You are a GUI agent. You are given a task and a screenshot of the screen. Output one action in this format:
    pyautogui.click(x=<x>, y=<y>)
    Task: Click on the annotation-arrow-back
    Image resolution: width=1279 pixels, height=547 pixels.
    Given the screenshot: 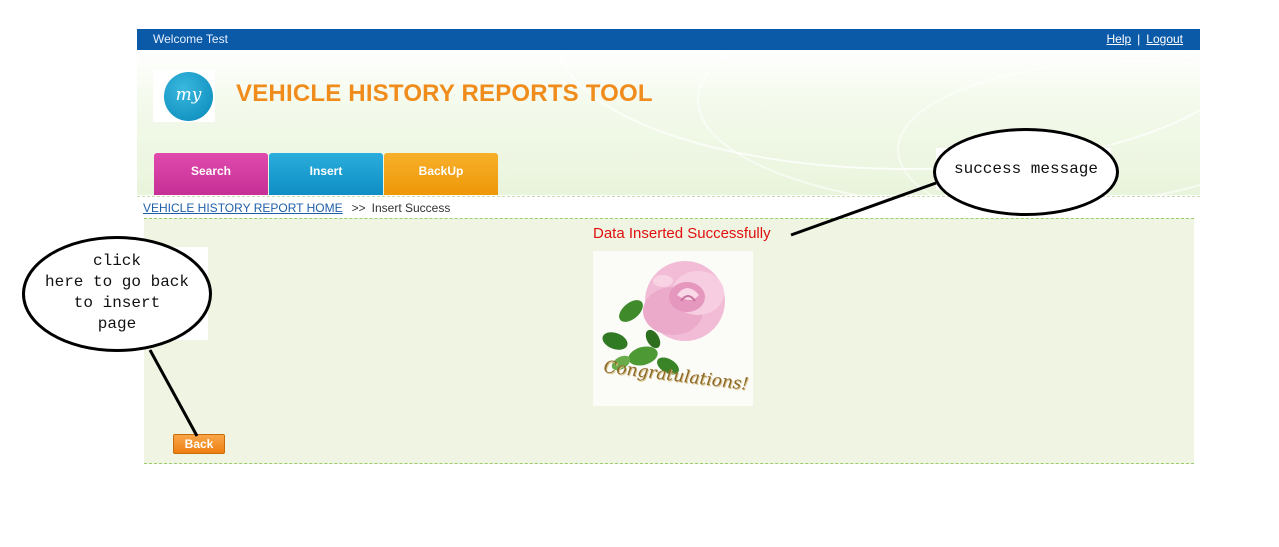 What is the action you would take?
    pyautogui.click(x=173, y=393)
    